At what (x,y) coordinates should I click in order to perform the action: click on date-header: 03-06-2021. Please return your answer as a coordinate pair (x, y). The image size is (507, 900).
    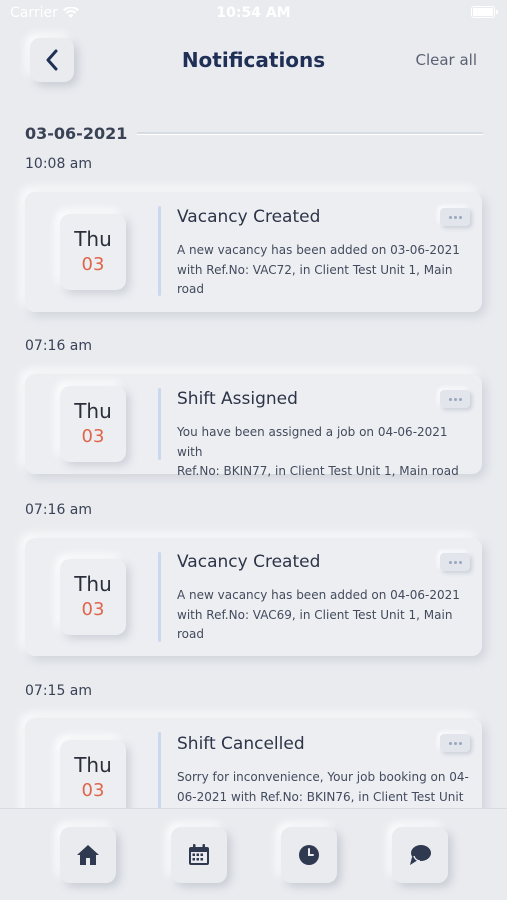
    Looking at the image, I should click on (254, 133).